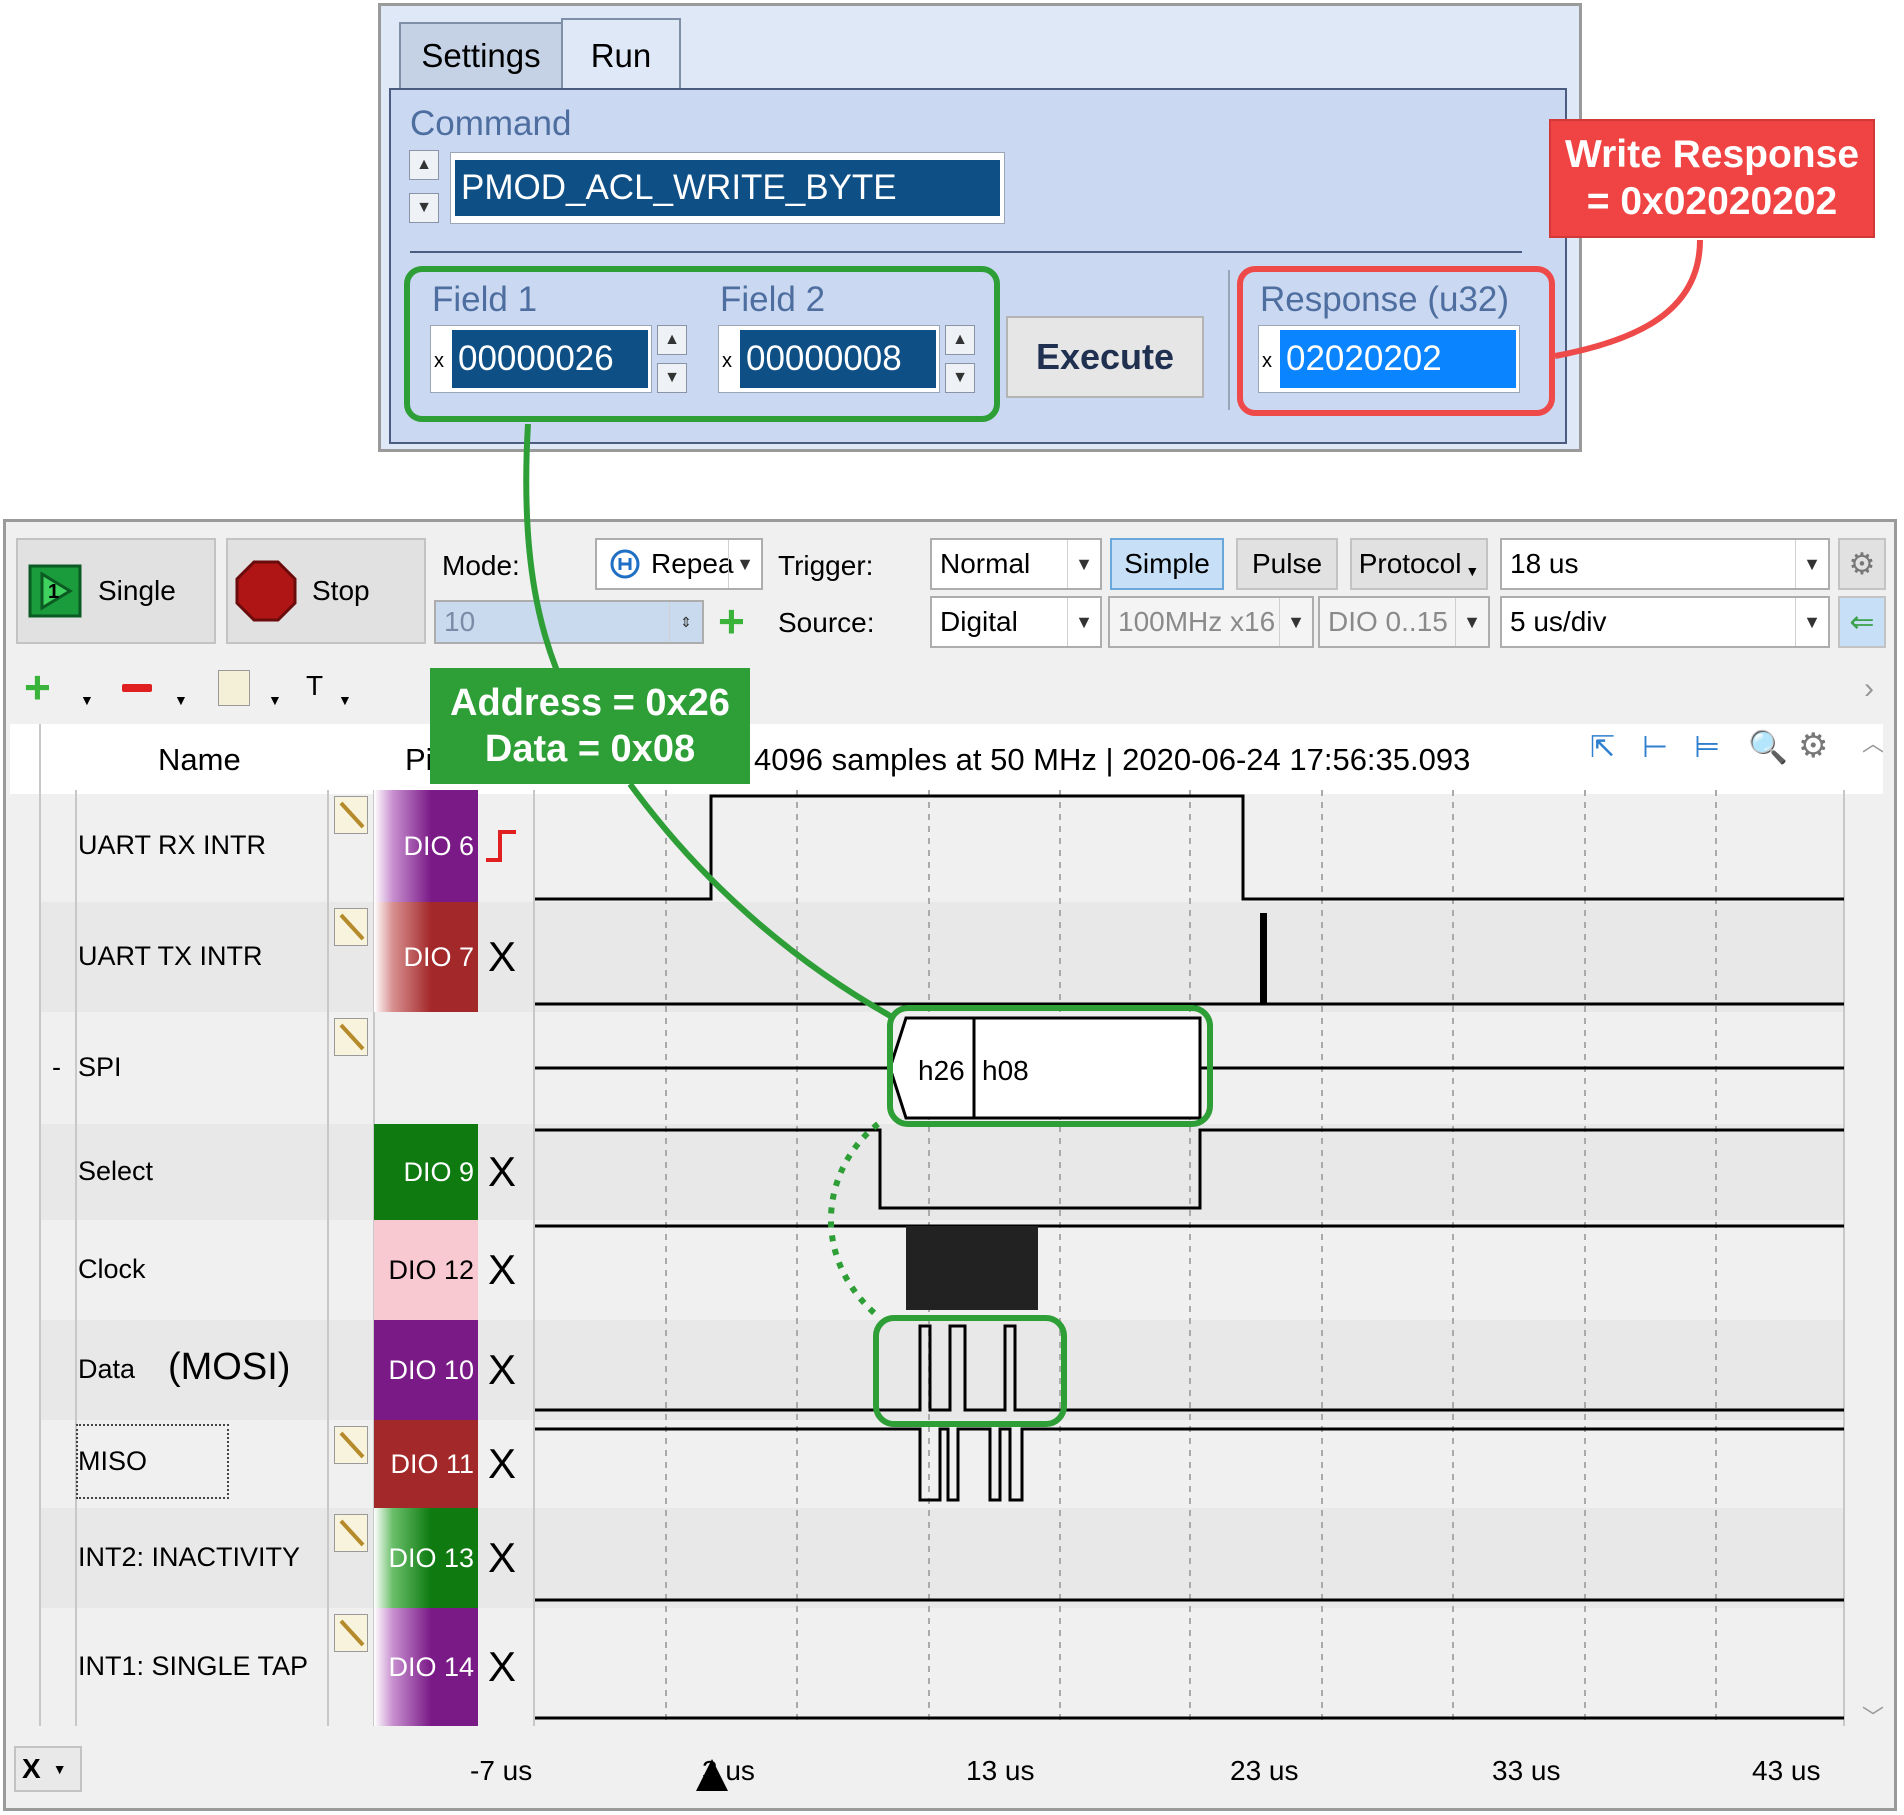 This screenshot has height=1815, width=1904. I want to click on pin-badge: DIO 9, so click(426, 1172).